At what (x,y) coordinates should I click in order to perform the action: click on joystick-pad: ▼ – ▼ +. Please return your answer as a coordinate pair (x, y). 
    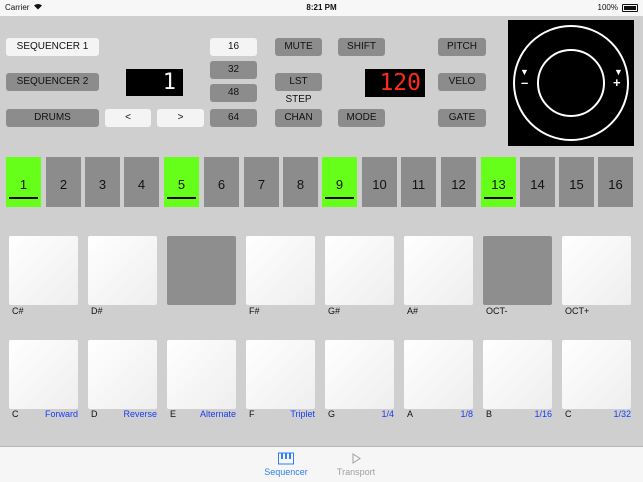
    Looking at the image, I should click on (571, 83).